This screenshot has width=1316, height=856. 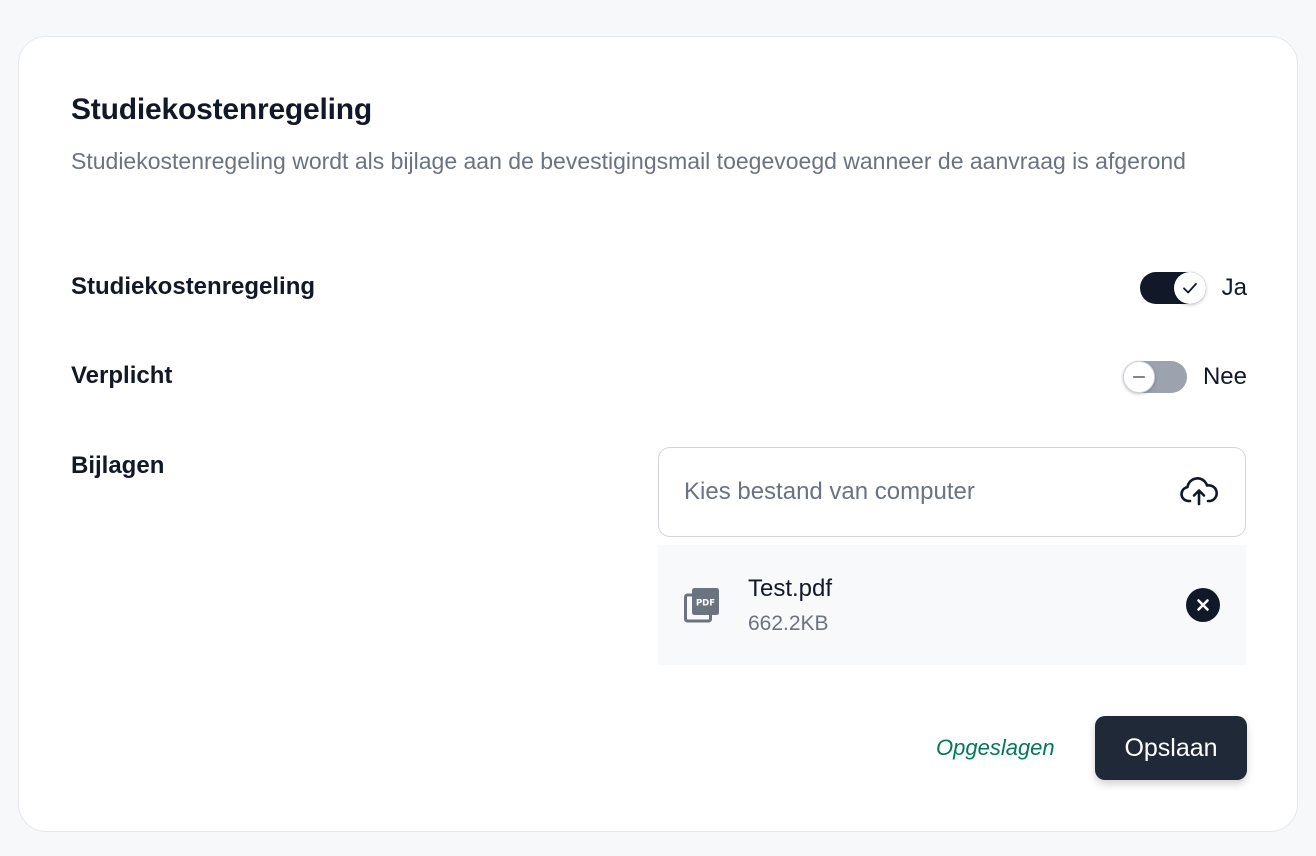 I want to click on attachments-label: Bijlagen, so click(x=118, y=465).